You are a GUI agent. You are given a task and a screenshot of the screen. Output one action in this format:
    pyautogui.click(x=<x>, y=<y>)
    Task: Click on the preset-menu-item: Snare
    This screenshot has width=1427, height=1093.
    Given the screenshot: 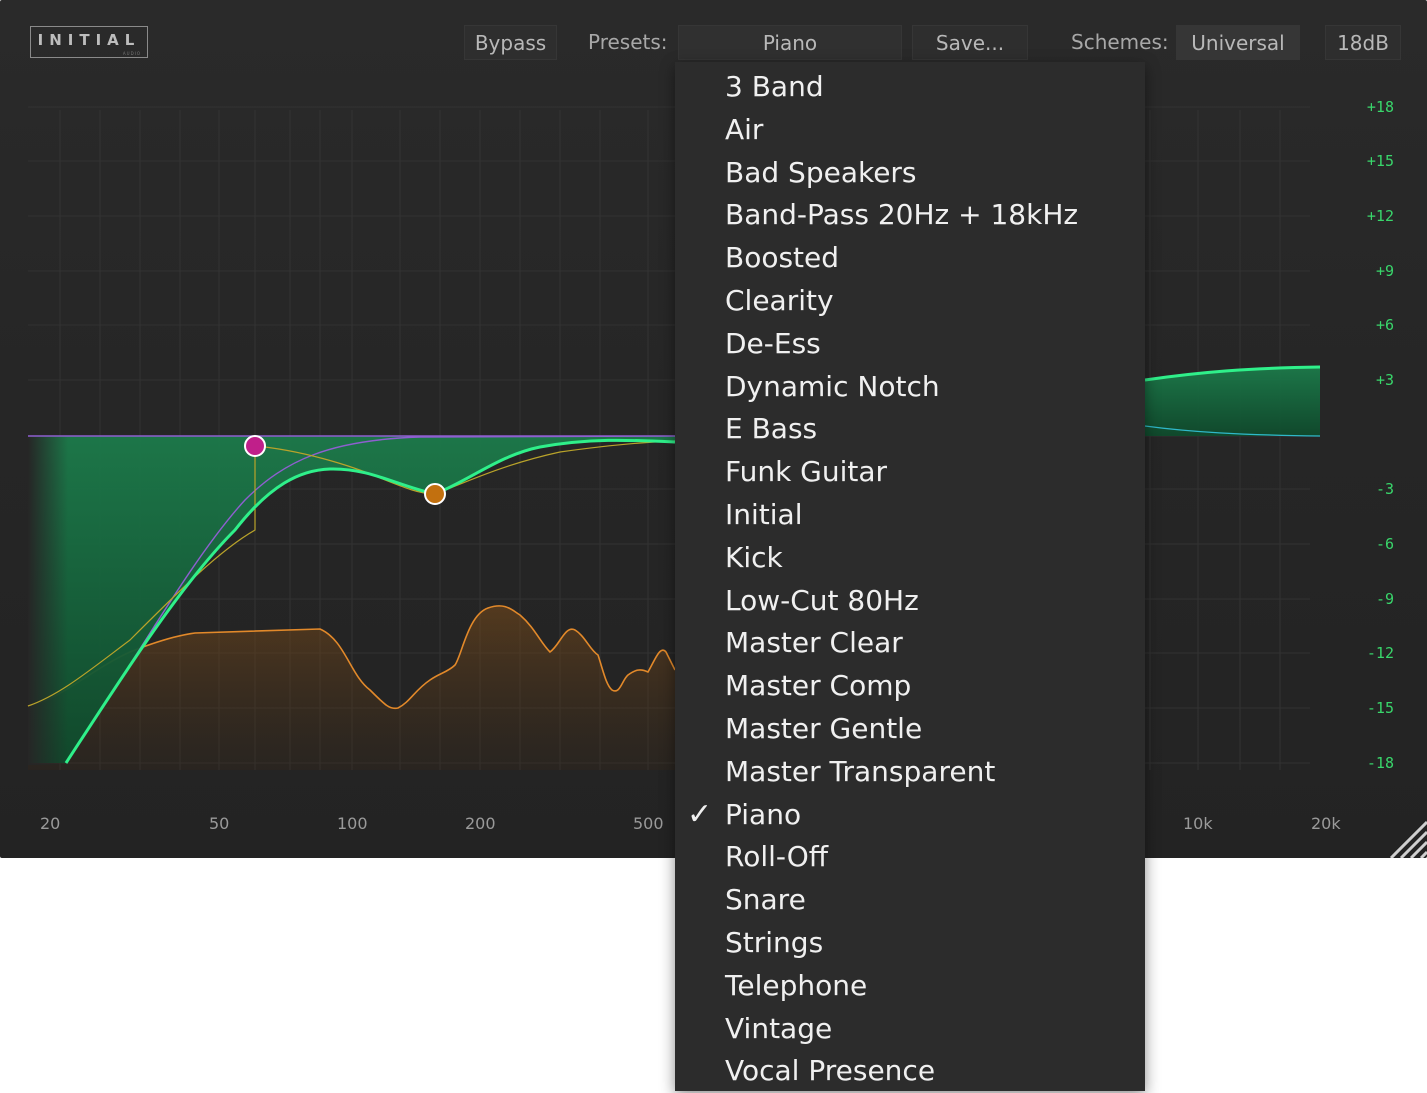 What is the action you would take?
    pyautogui.click(x=910, y=900)
    